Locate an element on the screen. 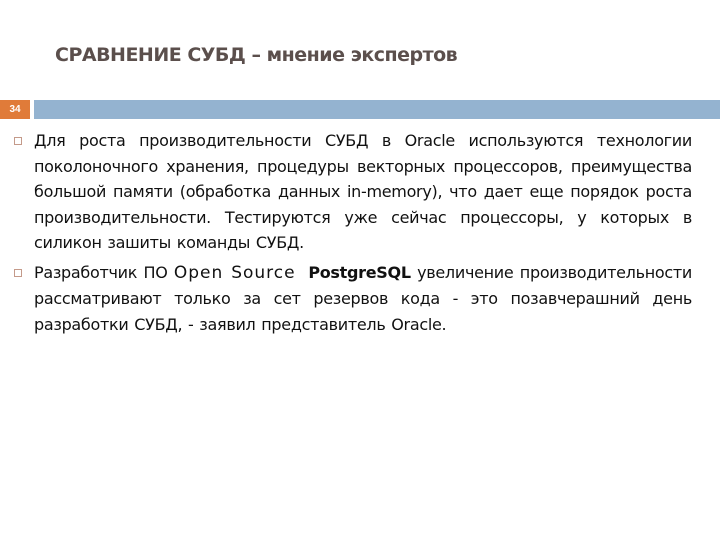 Image resolution: width=720 pixels, height=540 pixels. slide-title-main: СРАВНЕНИЕ СУБД is located at coordinates (150, 55).